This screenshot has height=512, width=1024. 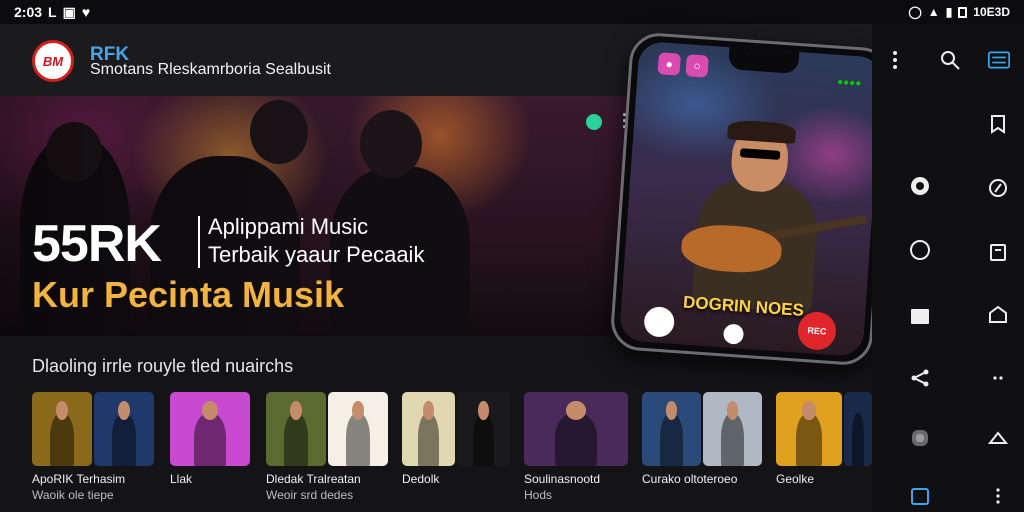 I want to click on phone-signal-icon: ●●●●, so click(x=849, y=83).